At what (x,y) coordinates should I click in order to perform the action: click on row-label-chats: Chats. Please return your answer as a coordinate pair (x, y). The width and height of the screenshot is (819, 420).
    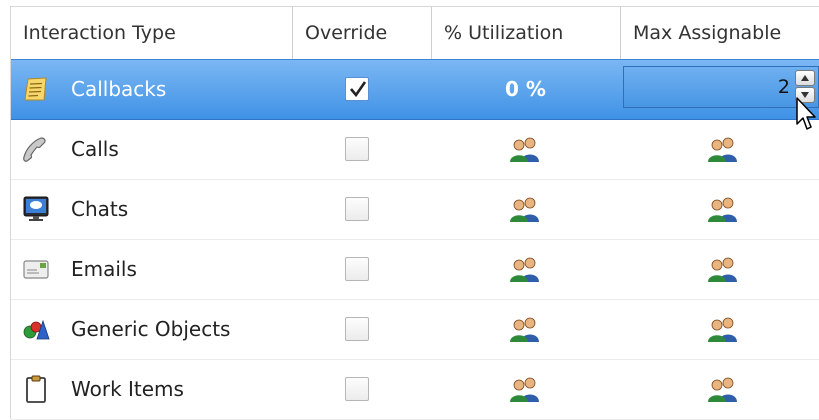
    Looking at the image, I should click on (100, 209).